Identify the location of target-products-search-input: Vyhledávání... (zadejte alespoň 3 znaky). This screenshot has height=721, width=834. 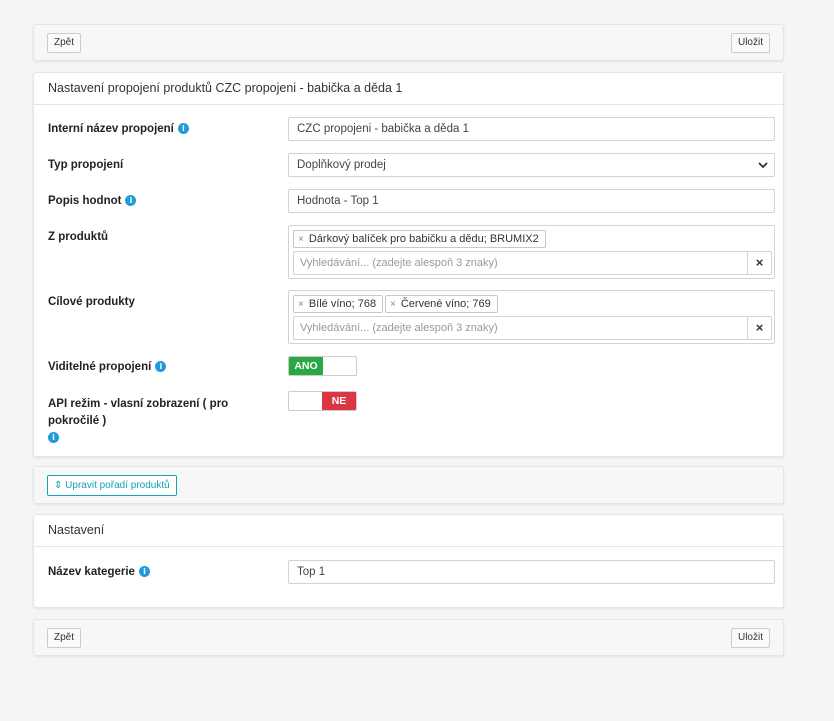
(520, 328).